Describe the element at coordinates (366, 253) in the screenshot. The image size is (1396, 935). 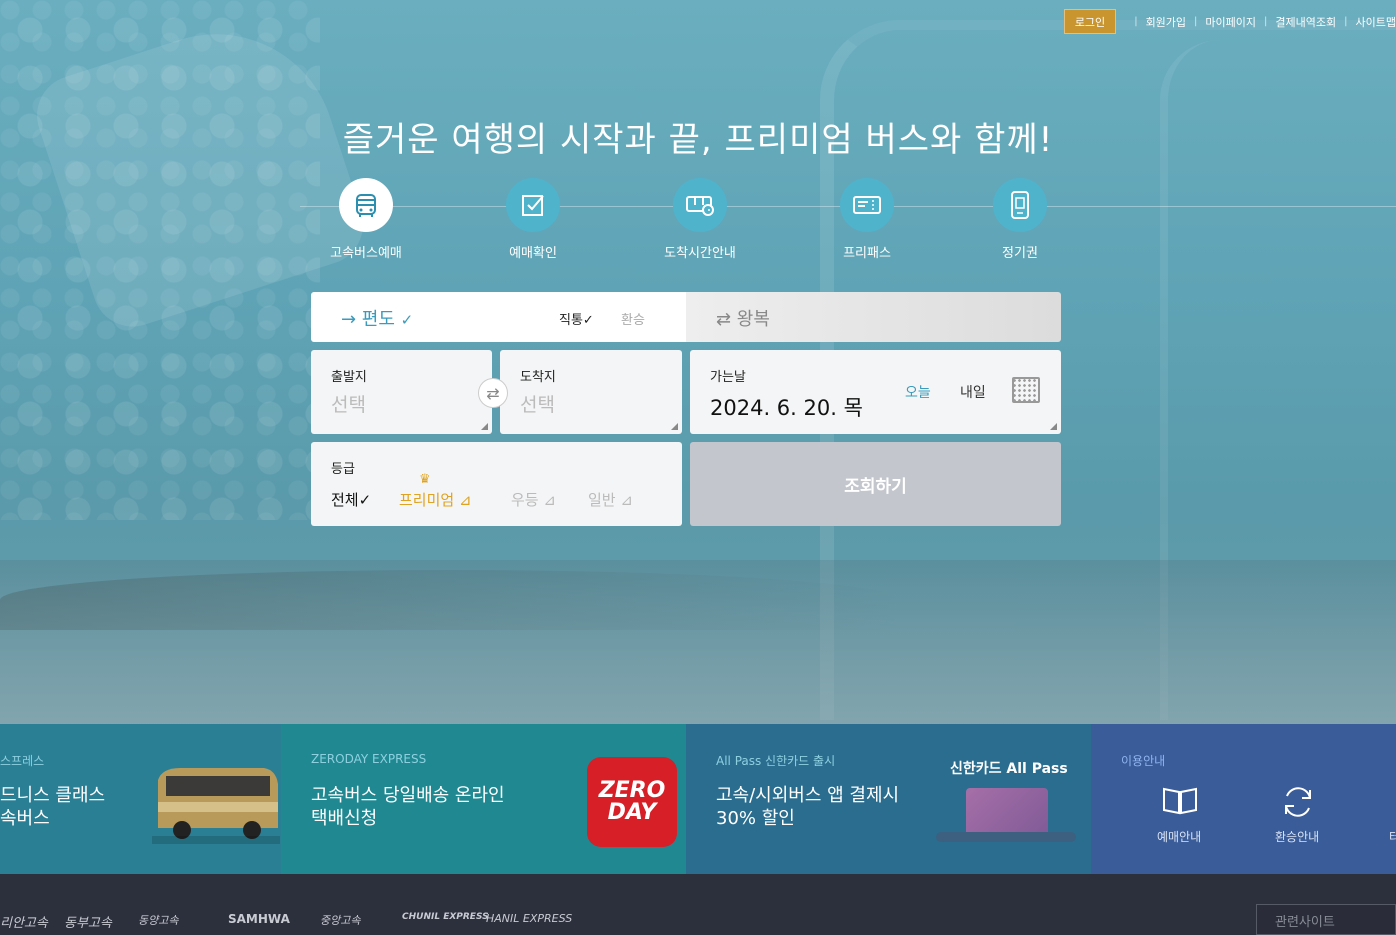
I see `menu-label: 고속버스예매` at that location.